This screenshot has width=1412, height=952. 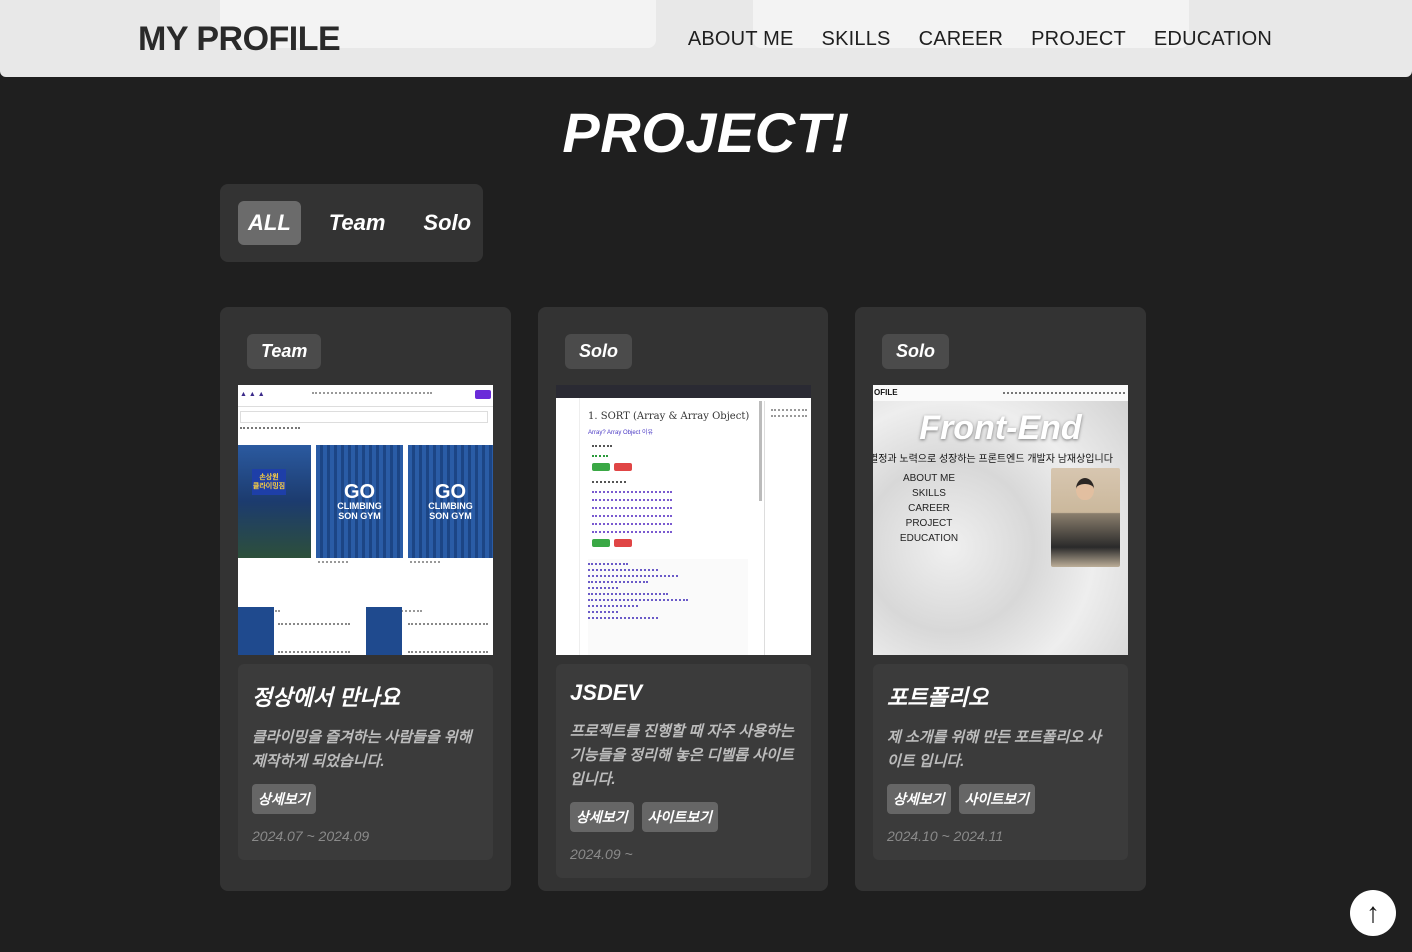 I want to click on thumb-subheading: Array? Array Object 이유, so click(x=621, y=433).